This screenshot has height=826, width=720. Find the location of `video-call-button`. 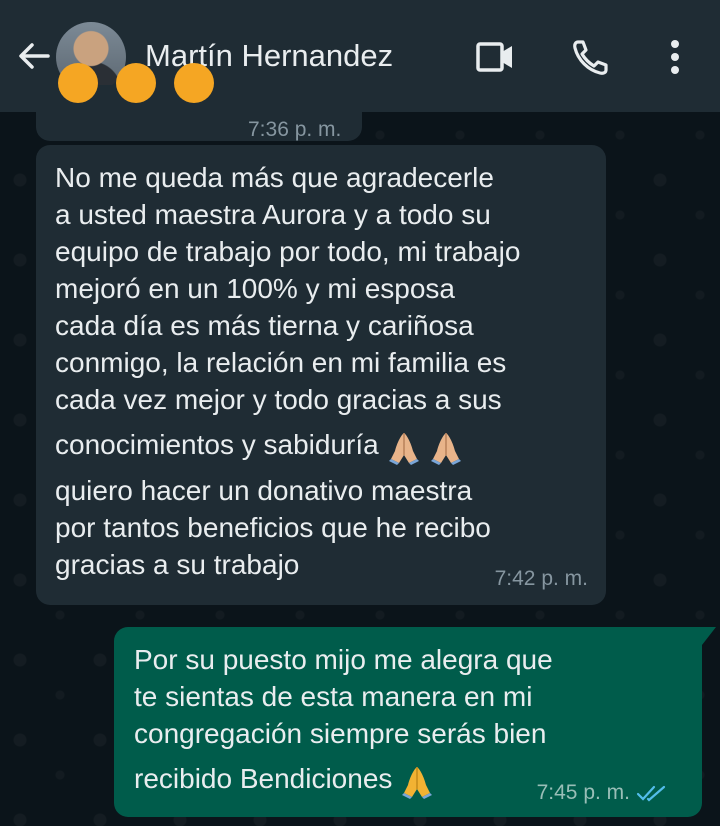

video-call-button is located at coordinates (495, 57).